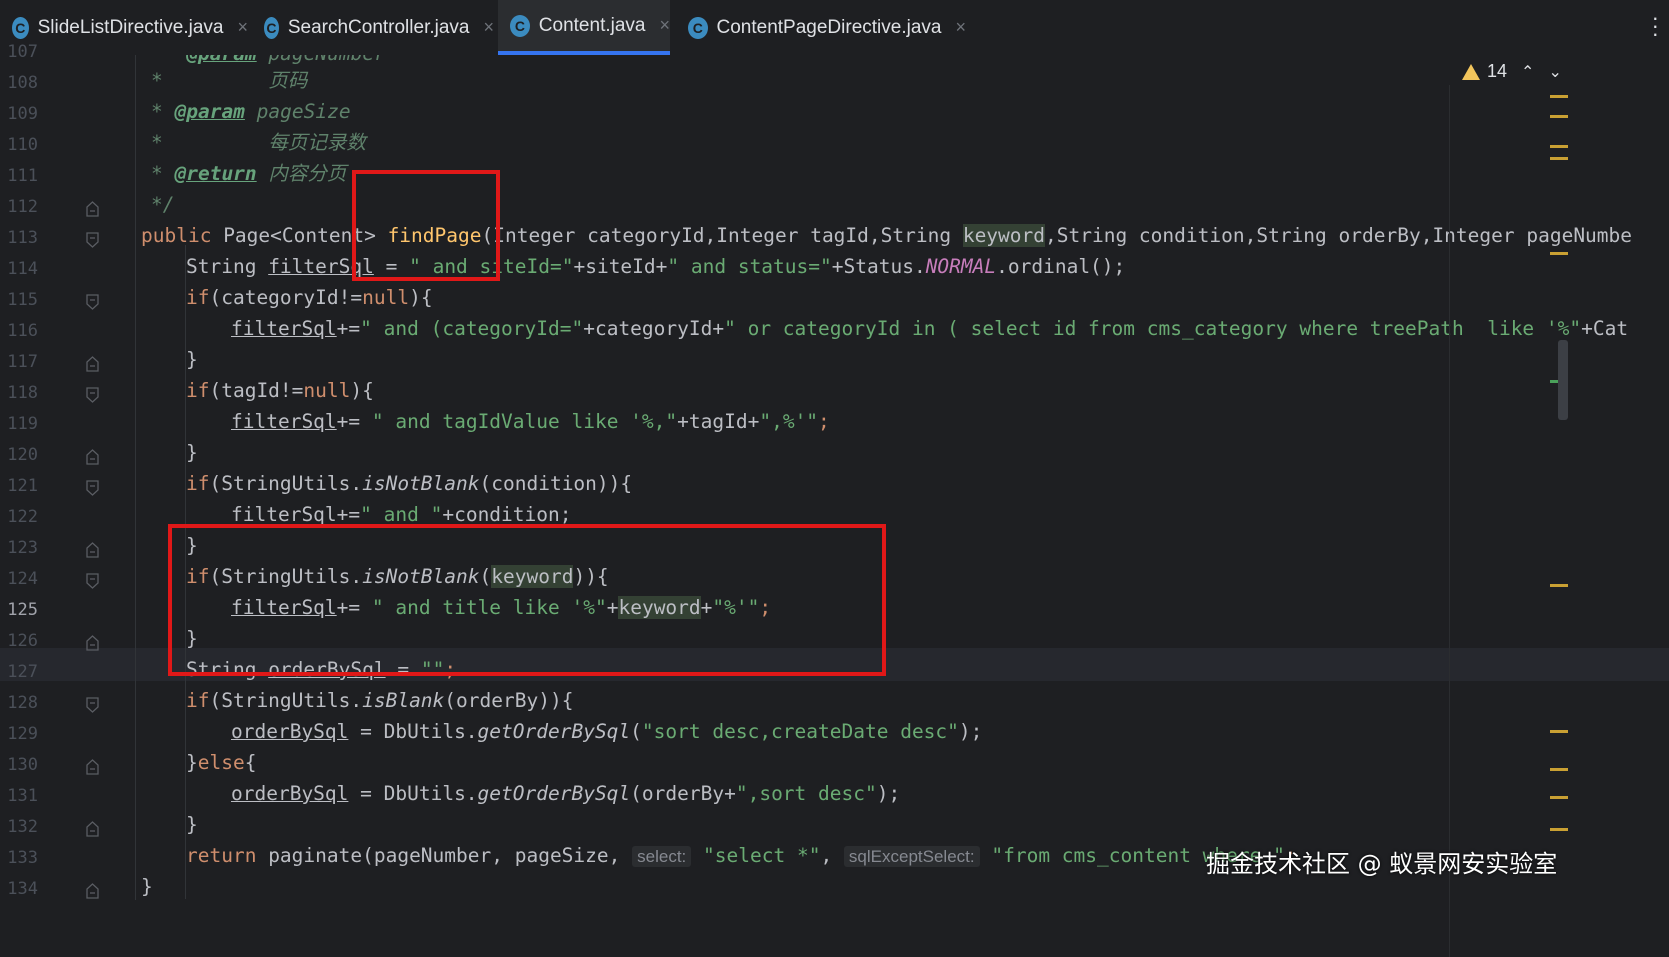 Image resolution: width=1669 pixels, height=957 pixels. I want to click on code-line-117: }, so click(192, 359).